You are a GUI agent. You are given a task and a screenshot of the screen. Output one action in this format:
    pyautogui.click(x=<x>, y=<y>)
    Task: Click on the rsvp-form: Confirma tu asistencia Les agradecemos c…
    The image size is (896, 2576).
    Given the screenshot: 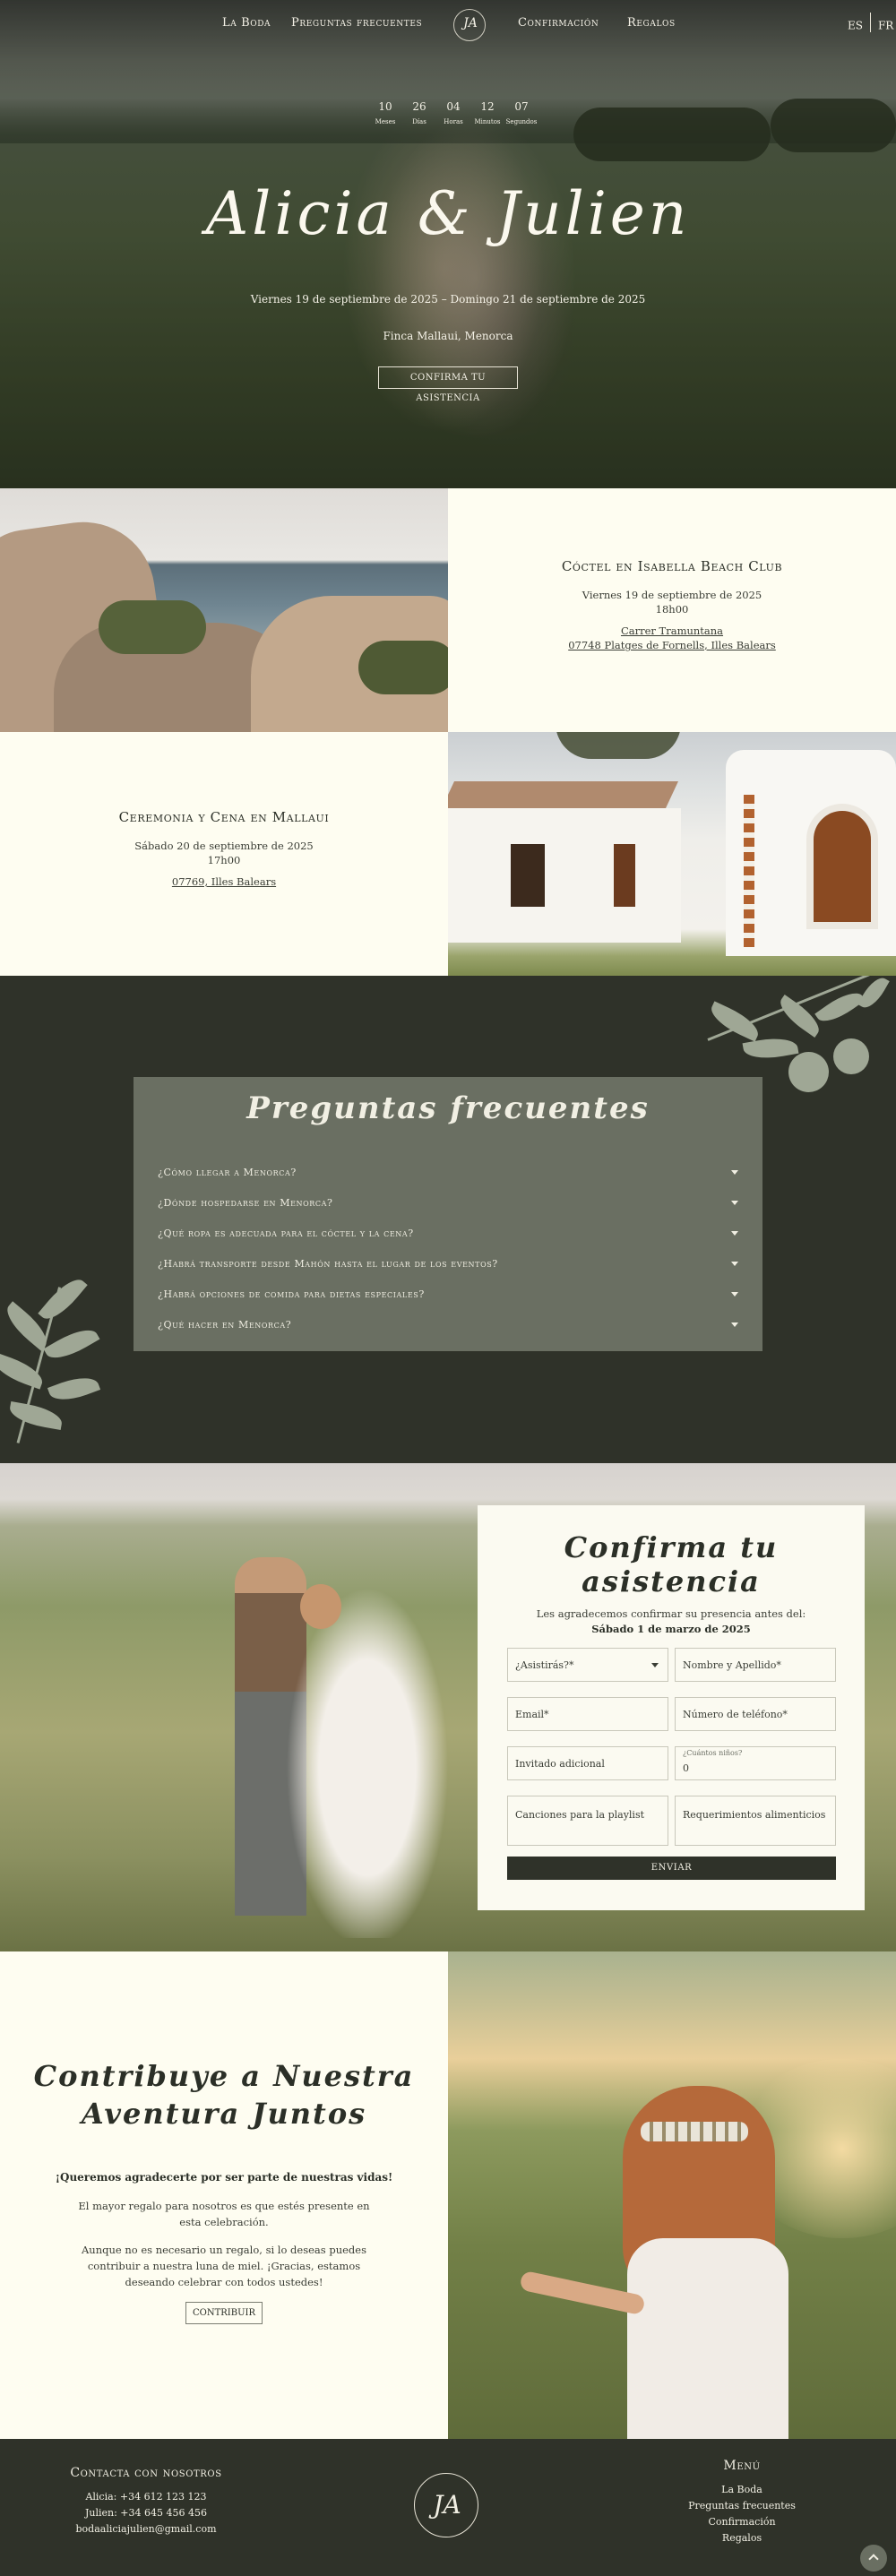 What is the action you would take?
    pyautogui.click(x=672, y=1708)
    